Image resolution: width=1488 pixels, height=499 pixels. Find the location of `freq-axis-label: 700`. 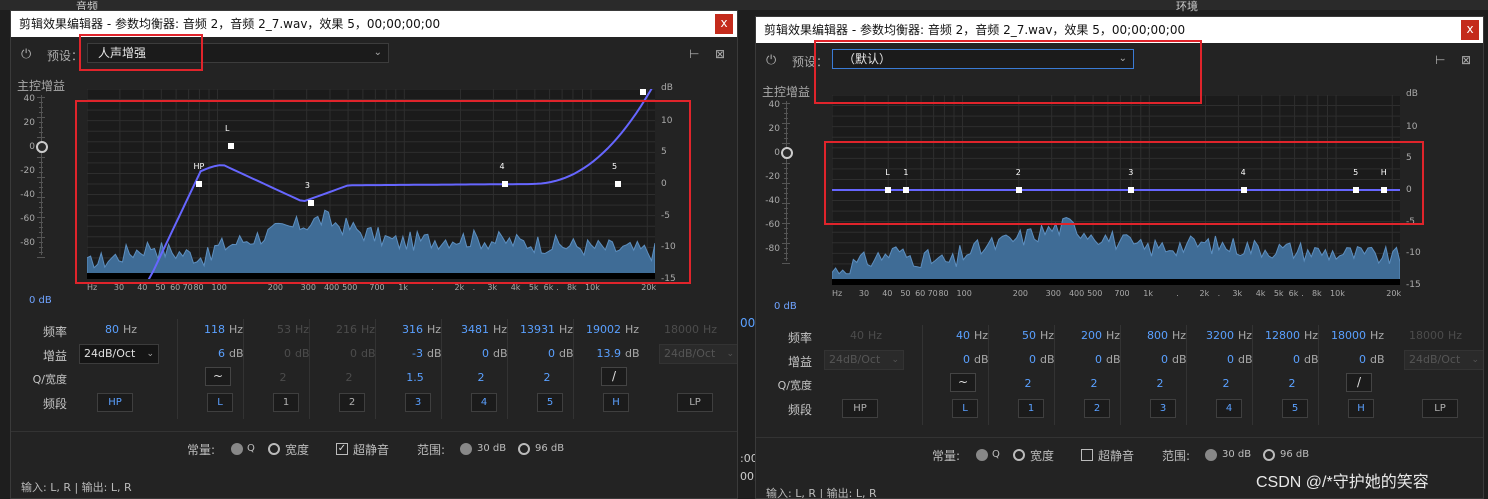

freq-axis-label: 700 is located at coordinates (377, 287).